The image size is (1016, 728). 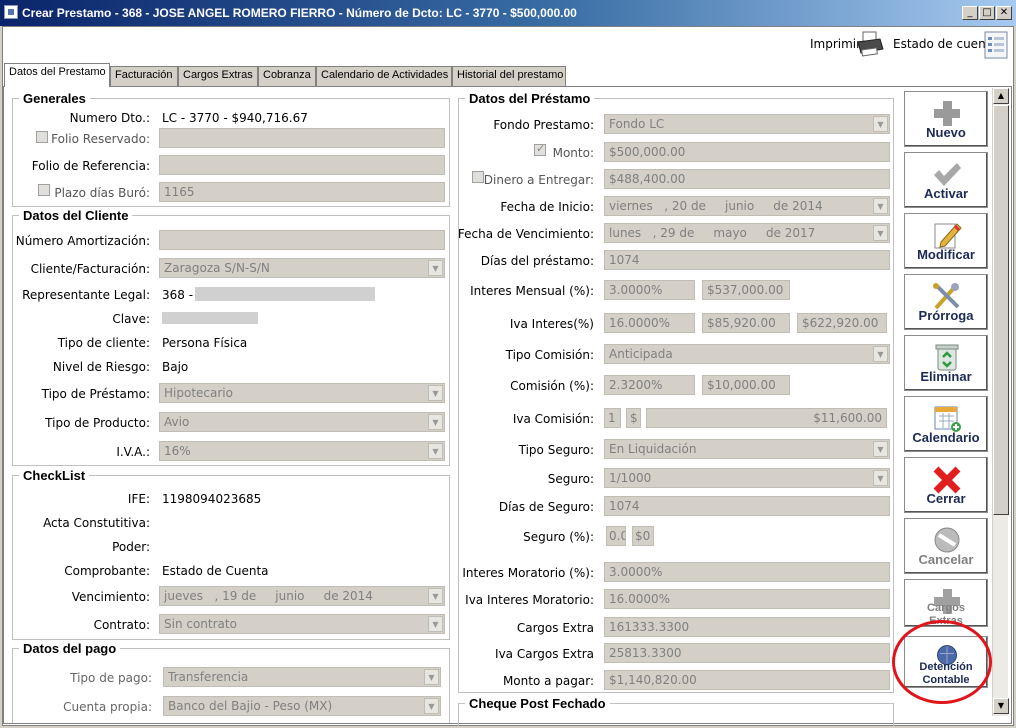 I want to click on tipo-seguro-label: Tipo Seguro:, so click(x=556, y=450).